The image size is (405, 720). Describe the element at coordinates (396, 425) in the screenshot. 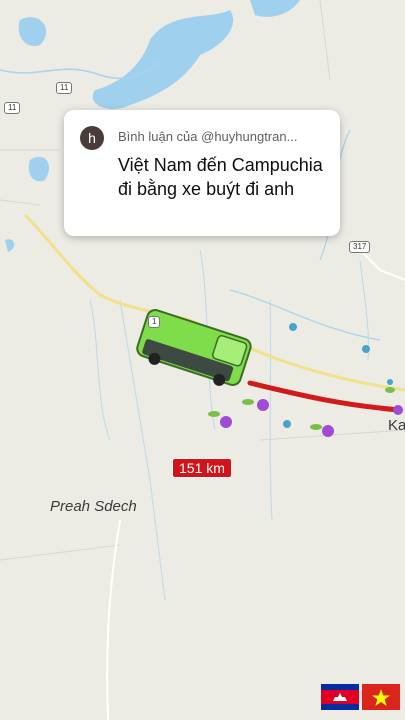

I see `place-label-partial: Ka` at that location.